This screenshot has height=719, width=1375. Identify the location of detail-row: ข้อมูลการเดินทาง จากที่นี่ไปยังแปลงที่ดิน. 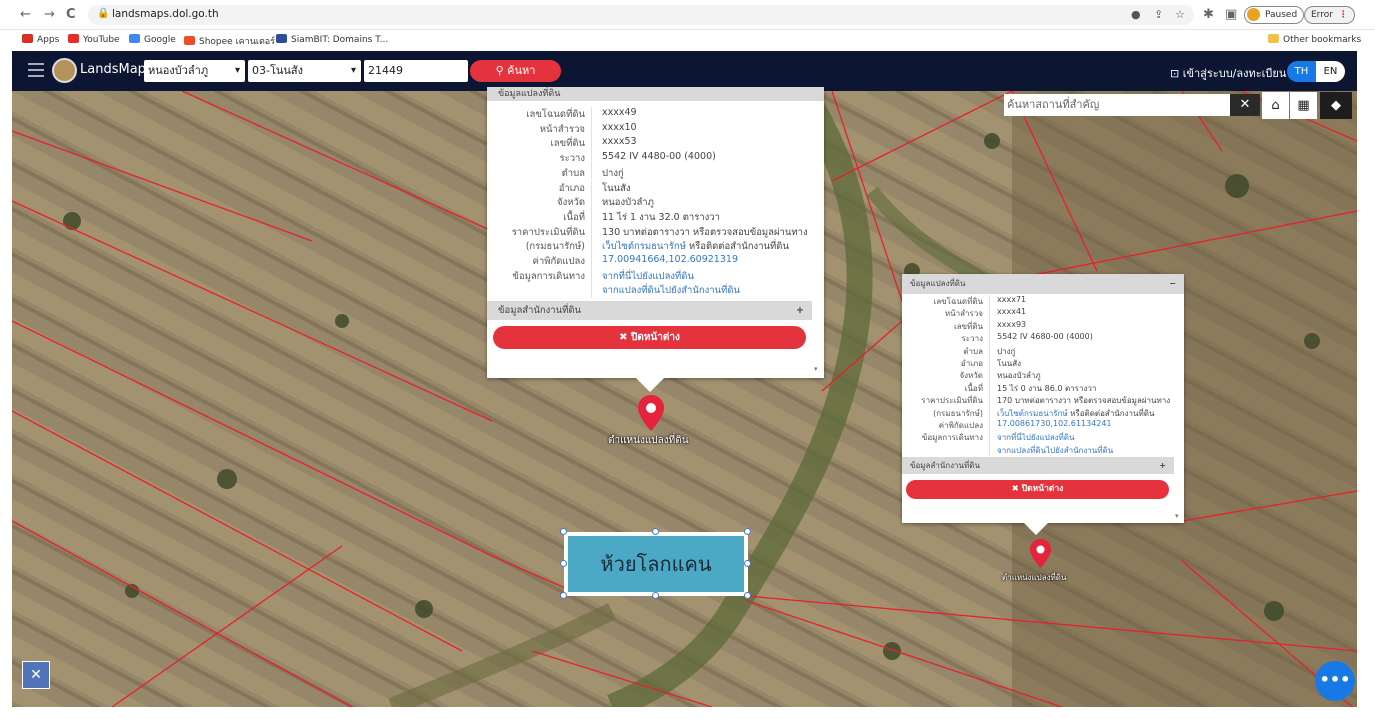
(1043, 437).